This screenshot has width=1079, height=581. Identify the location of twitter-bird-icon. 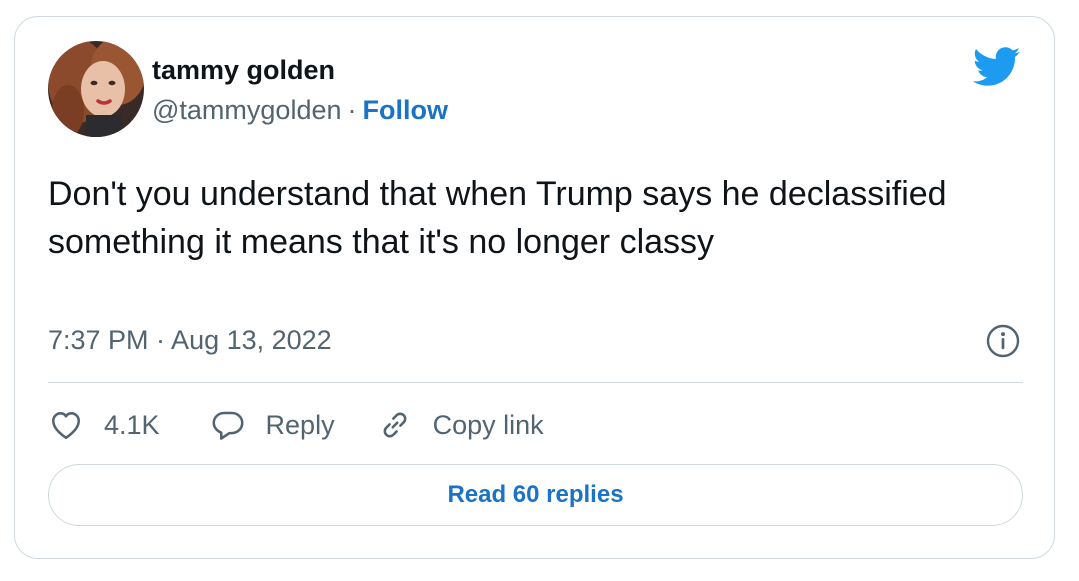
(997, 67).